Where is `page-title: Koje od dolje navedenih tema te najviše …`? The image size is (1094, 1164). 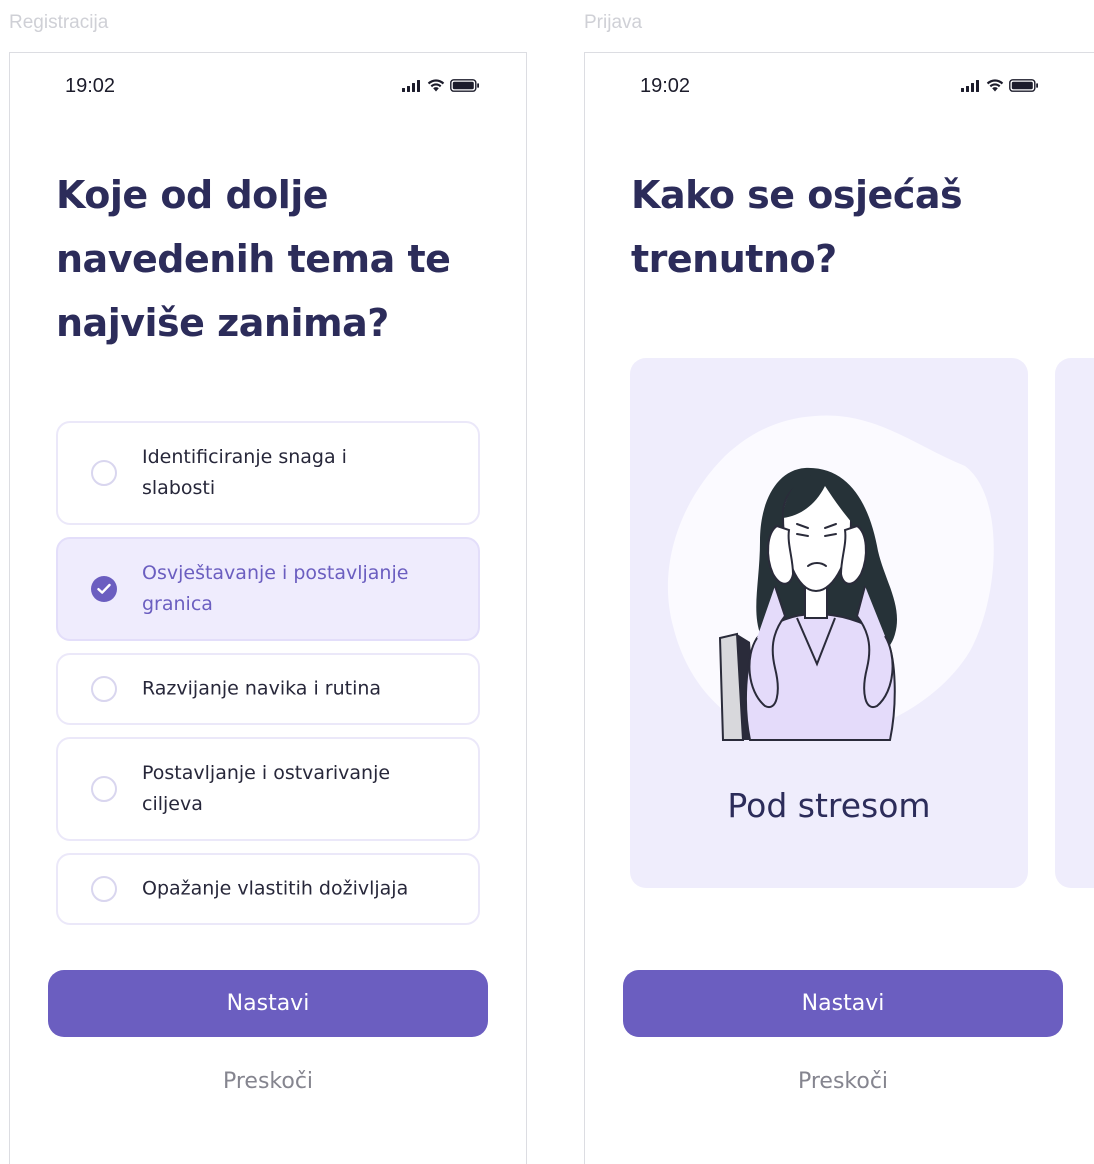 page-title: Koje od dolje navedenih tema te najviše … is located at coordinates (276, 259).